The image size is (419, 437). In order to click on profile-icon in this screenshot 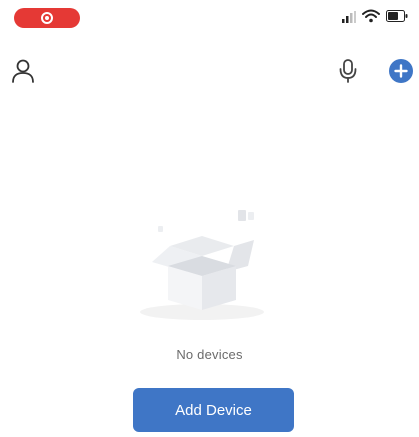, I will do `click(23, 71)`.